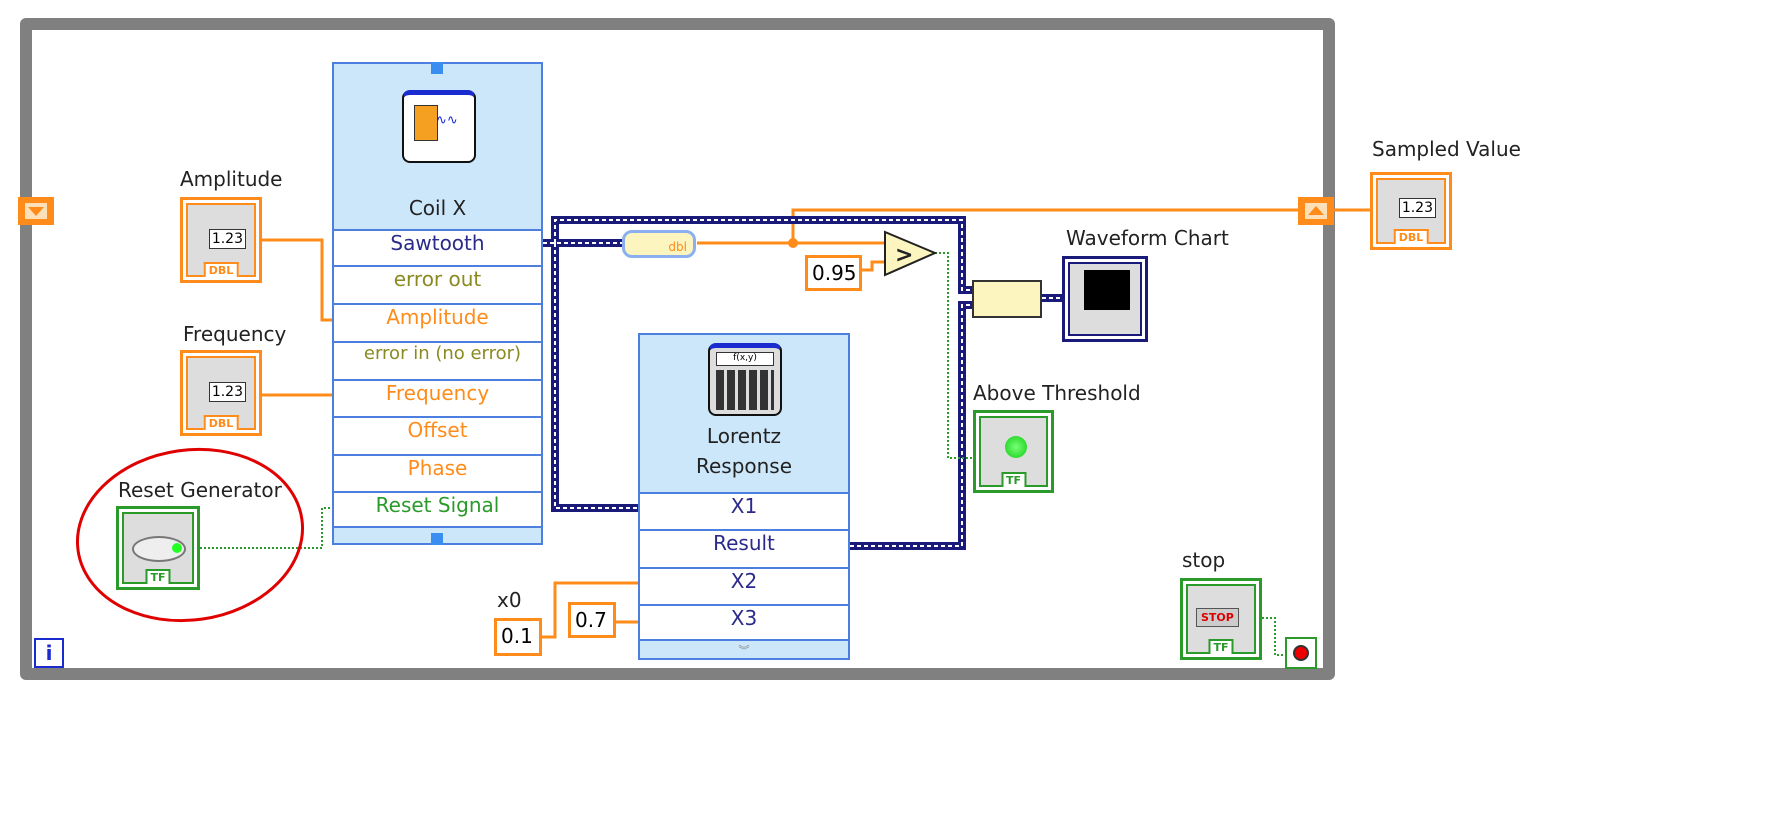  Describe the element at coordinates (221, 240) in the screenshot. I see `amplitude-control: 1.23 DBL` at that location.